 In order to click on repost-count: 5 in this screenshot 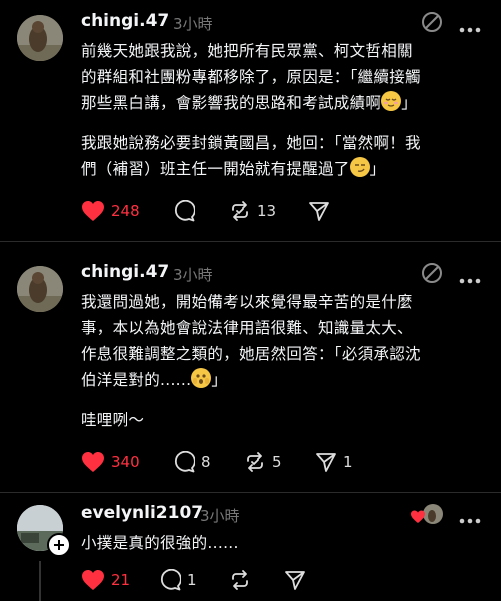, I will do `click(277, 462)`.